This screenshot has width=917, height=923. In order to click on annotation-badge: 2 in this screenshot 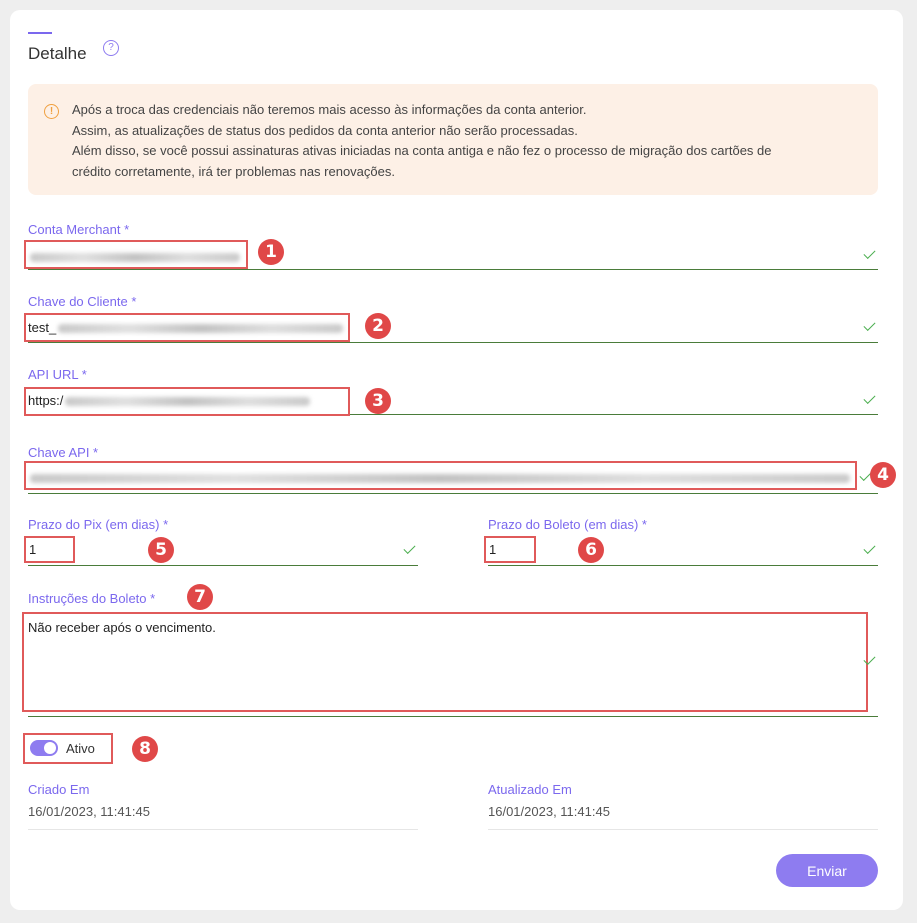, I will do `click(378, 326)`.